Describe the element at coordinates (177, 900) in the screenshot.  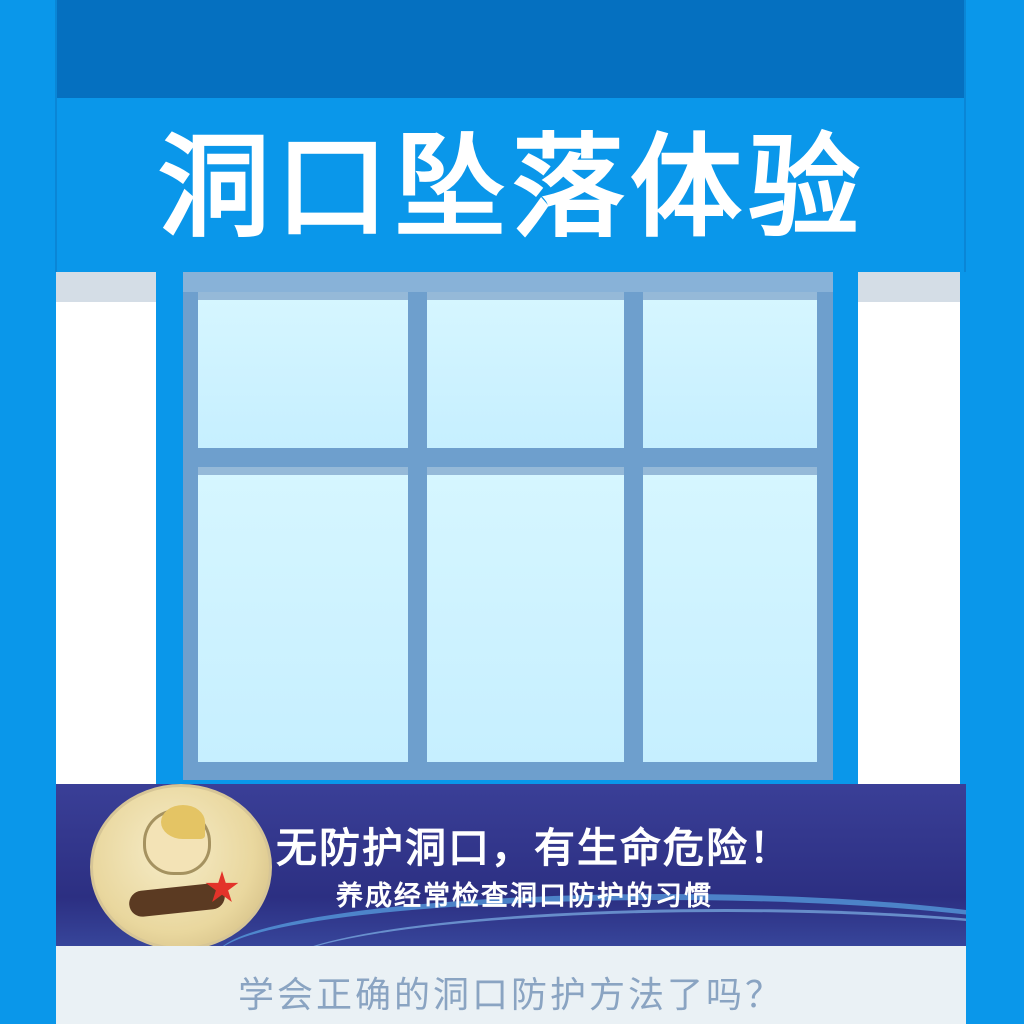
I see `worker-body-icon` at that location.